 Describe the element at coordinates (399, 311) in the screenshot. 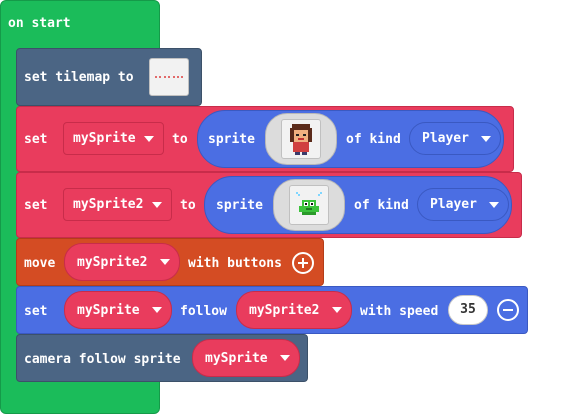

I see `with-speed-keyword: with speed` at that location.